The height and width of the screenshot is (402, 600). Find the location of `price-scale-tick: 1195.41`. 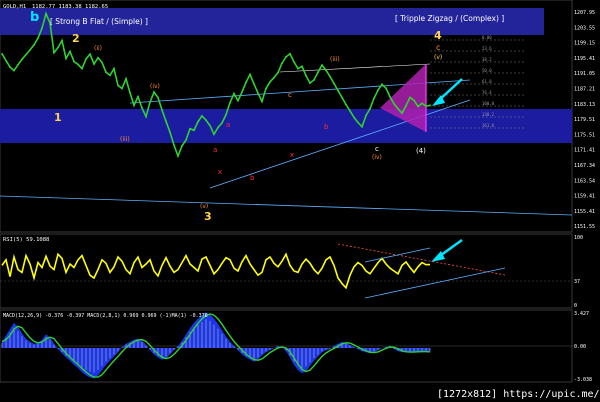

price-scale-tick: 1195.41 is located at coordinates (584, 59).